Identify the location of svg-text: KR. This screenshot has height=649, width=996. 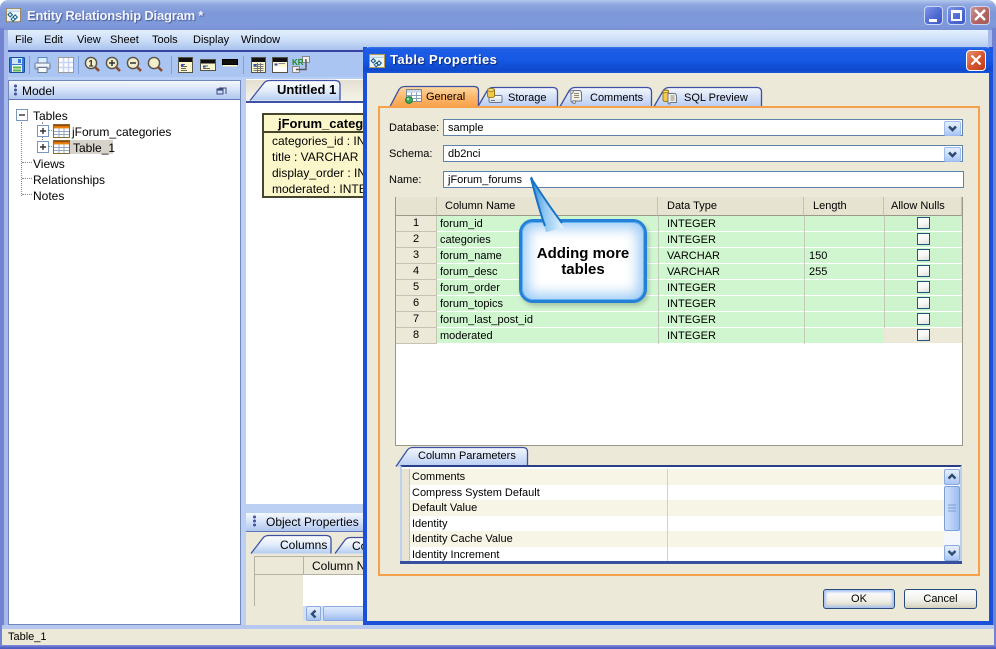
(298, 62).